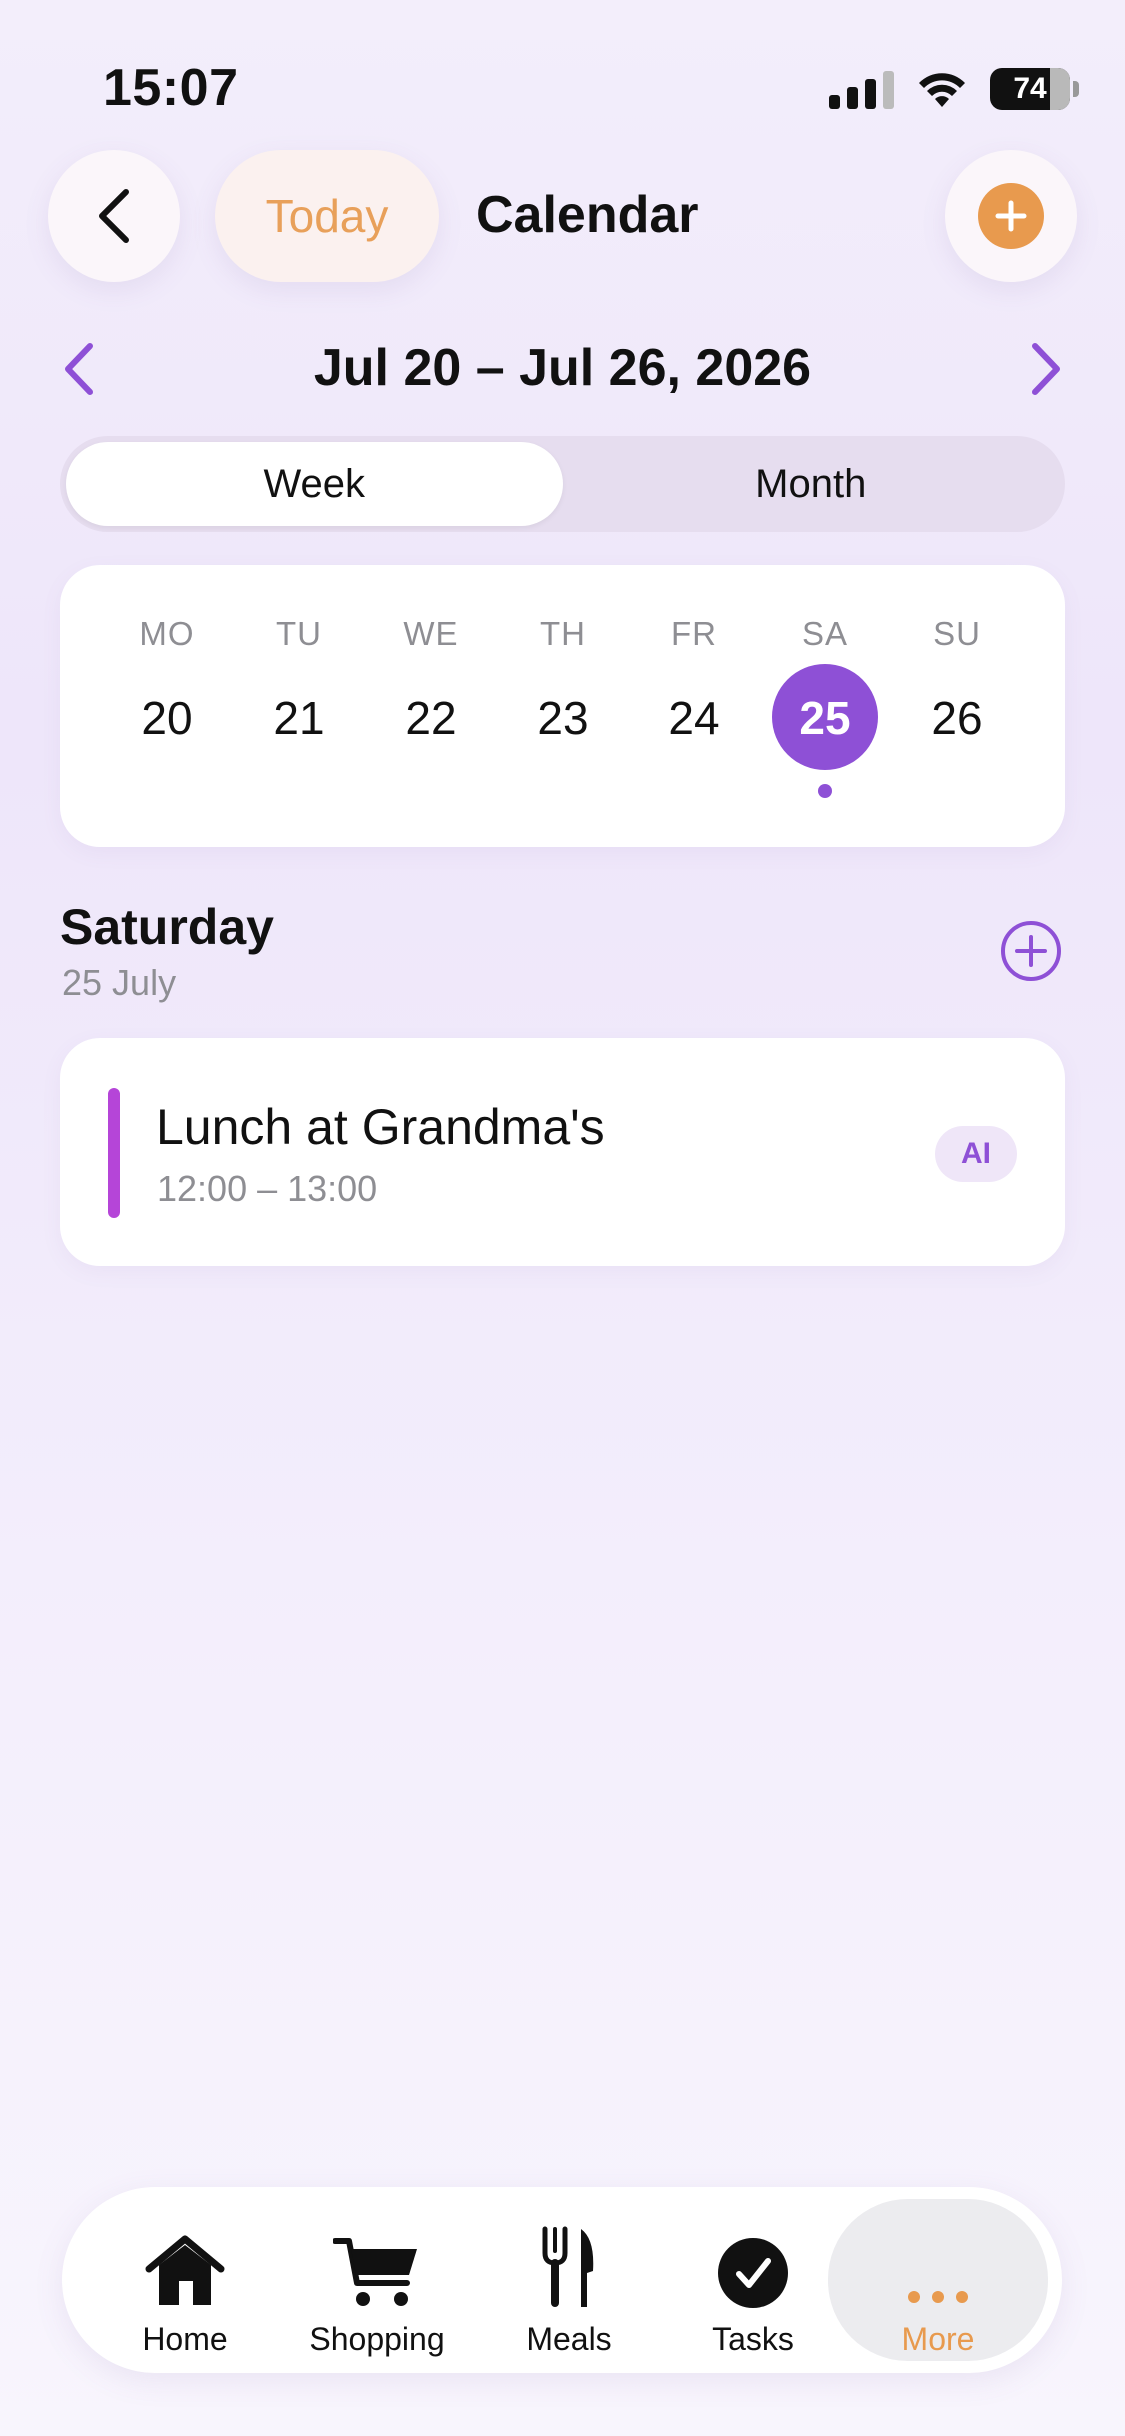  What do you see at coordinates (380, 1127) in the screenshot?
I see `event-title: Lunch at Grandma's` at bounding box center [380, 1127].